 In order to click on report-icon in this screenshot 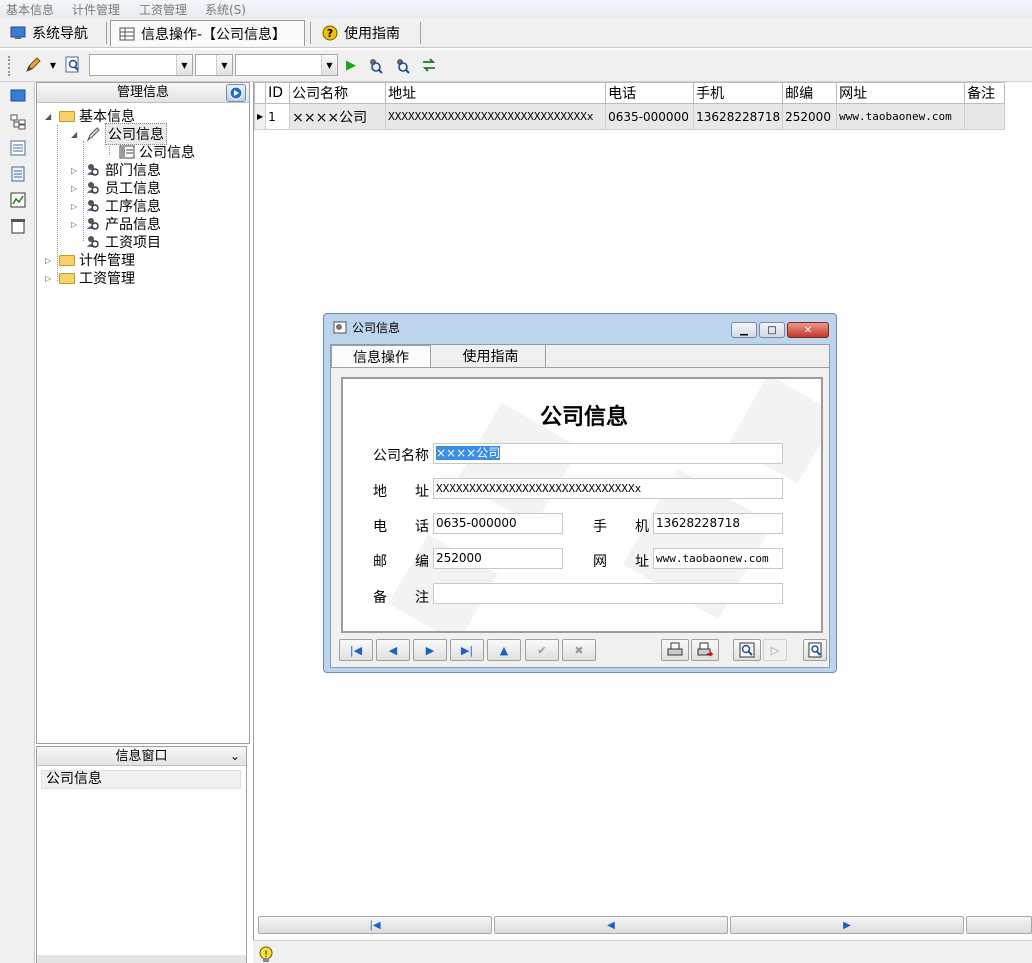, I will do `click(18, 226)`.